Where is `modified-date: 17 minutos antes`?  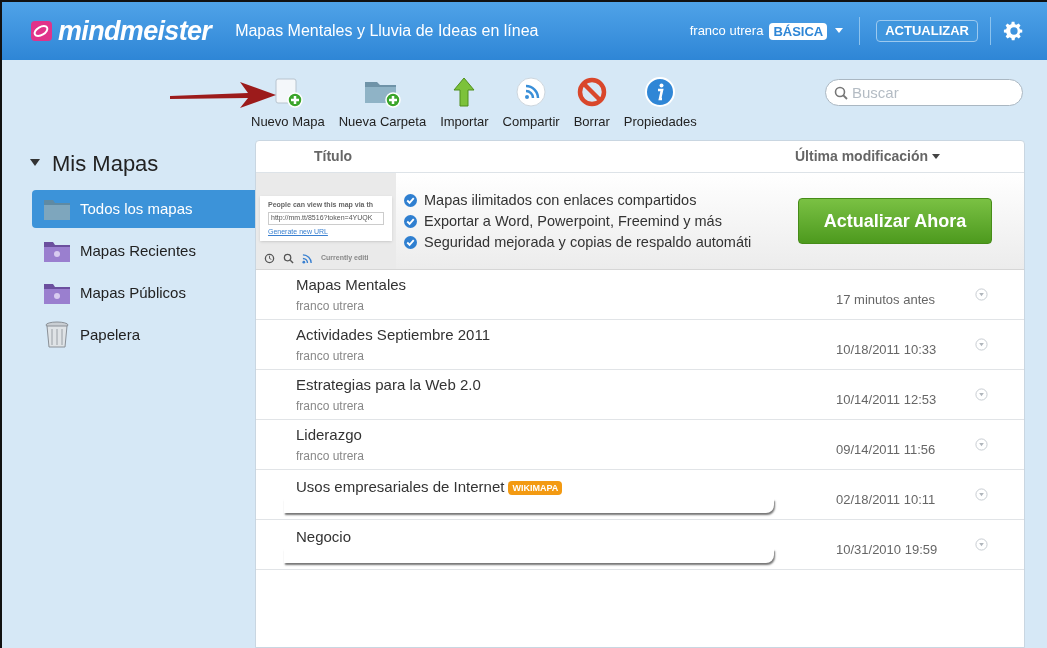
modified-date: 17 minutos antes is located at coordinates (885, 299).